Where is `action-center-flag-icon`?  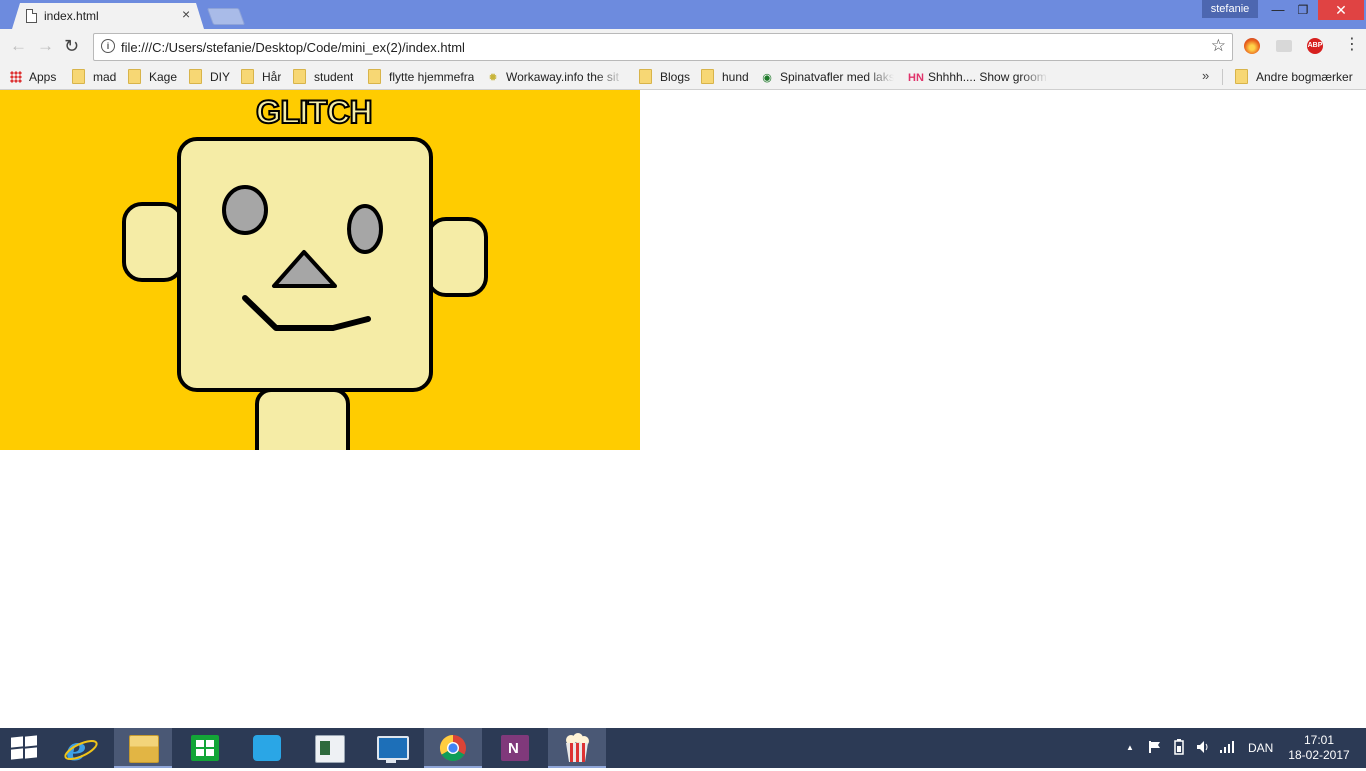 action-center-flag-icon is located at coordinates (1155, 748).